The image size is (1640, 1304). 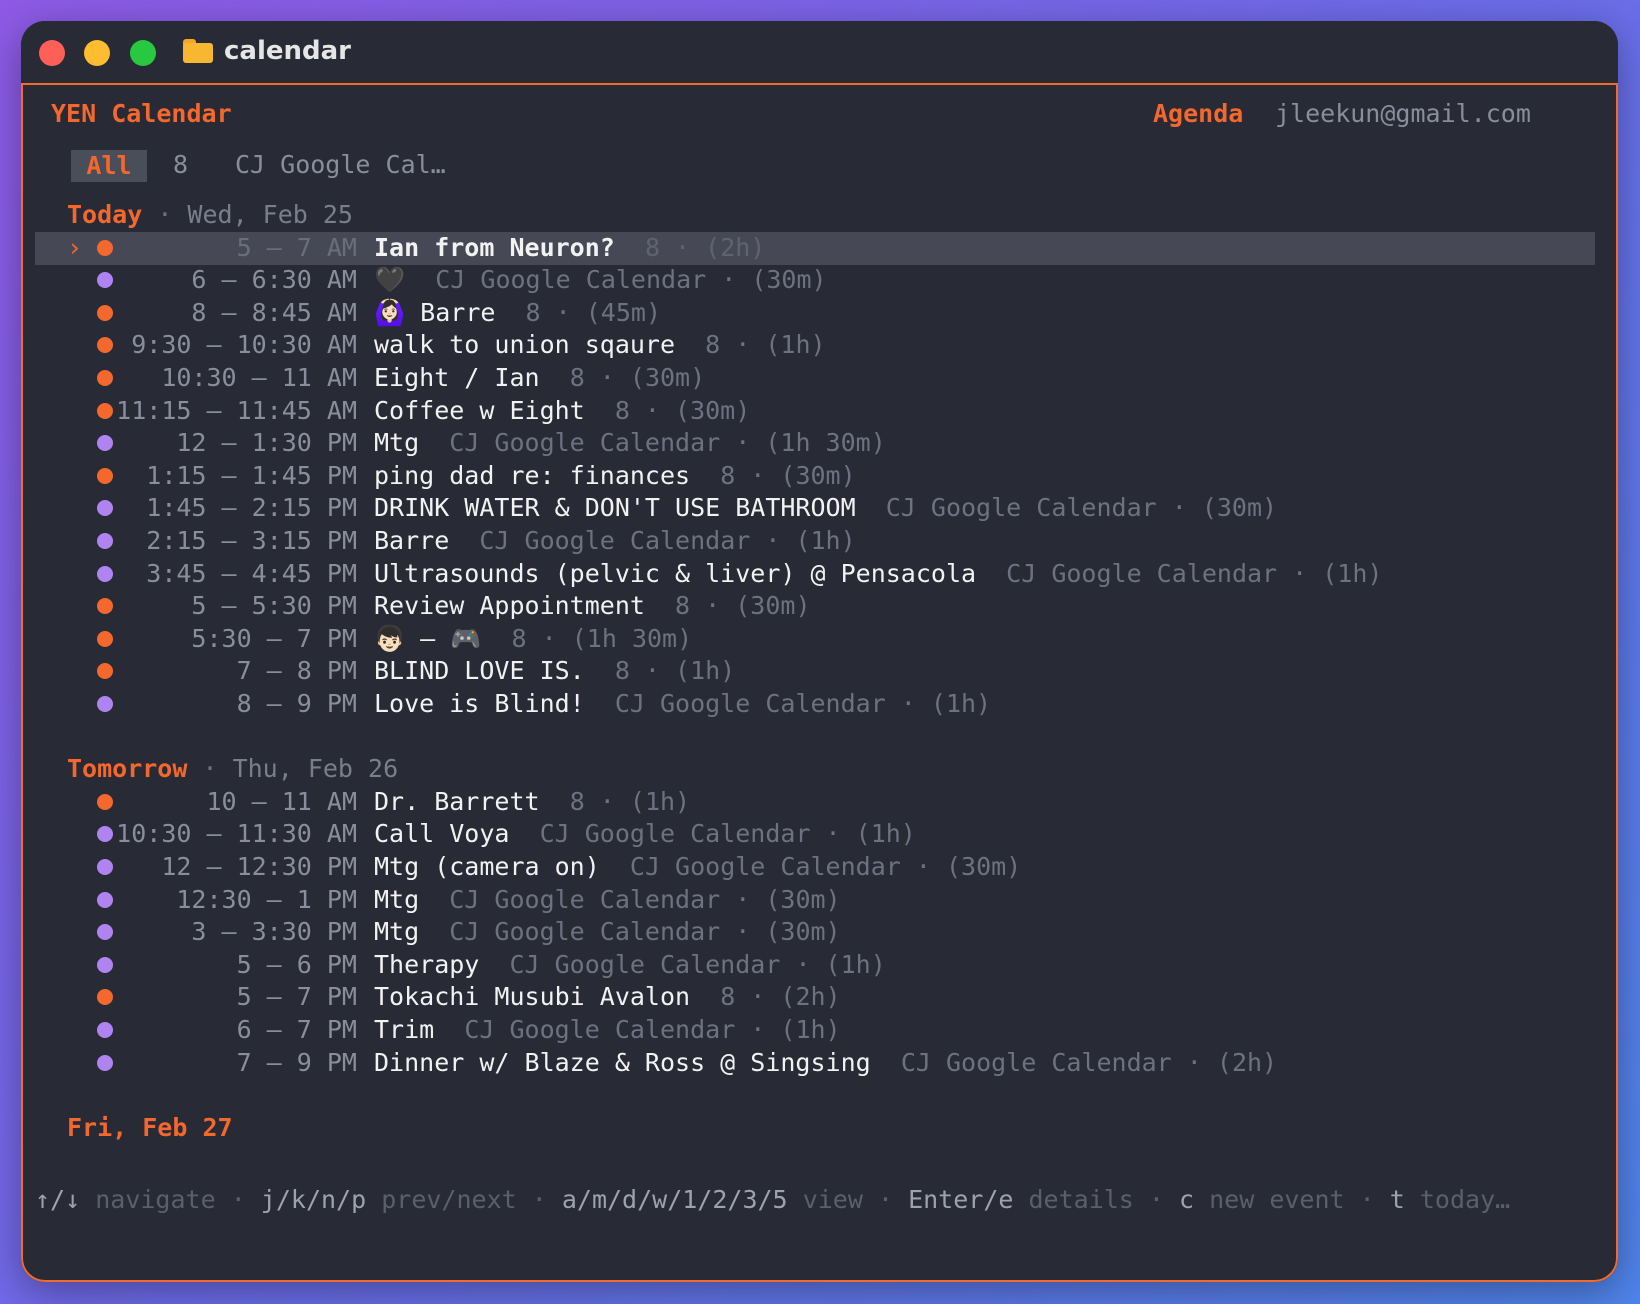 What do you see at coordinates (435, 312) in the screenshot?
I see `event-title: 🙆🏻‍♀️ Barre` at bounding box center [435, 312].